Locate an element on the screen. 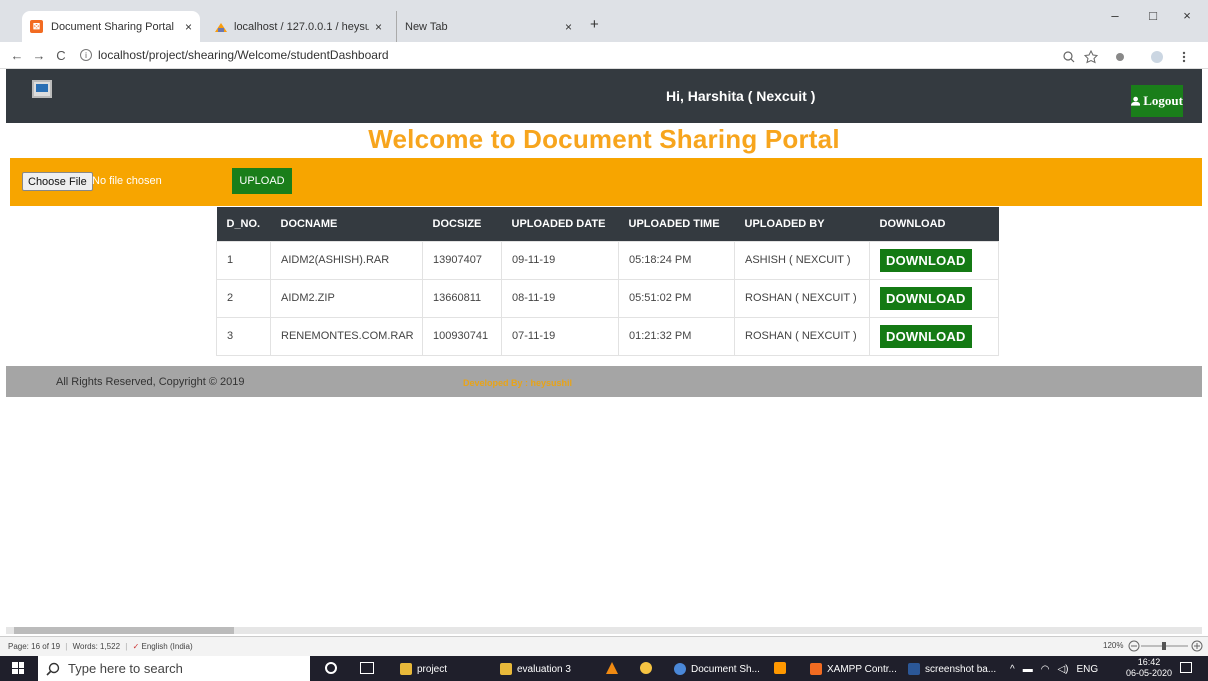  app-icon is located at coordinates (646, 668).